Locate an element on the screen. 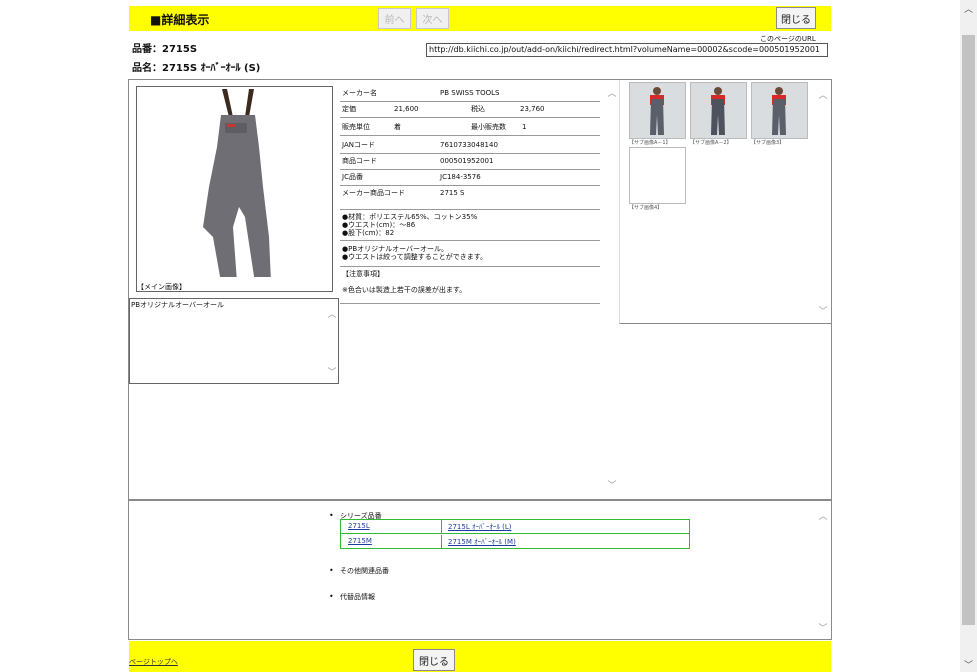 This screenshot has height=672, width=977. sub-image-4-caption: 【サブ画像4】 is located at coordinates (646, 208).